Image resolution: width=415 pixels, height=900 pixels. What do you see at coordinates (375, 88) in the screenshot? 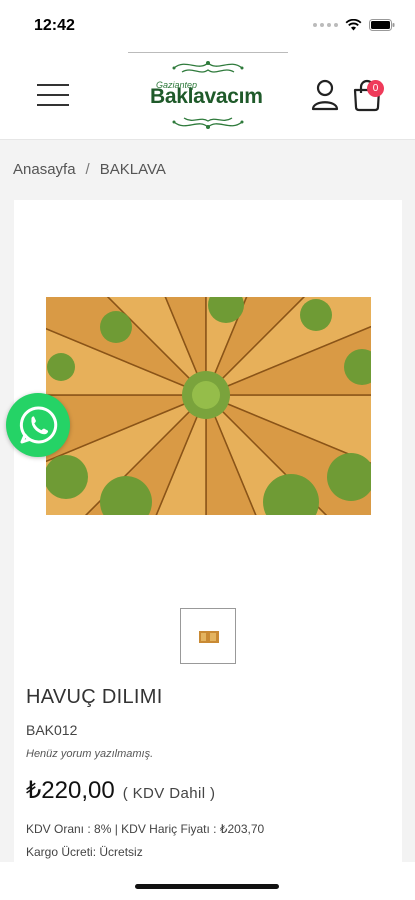
I see `cart-count-badge: 0` at bounding box center [375, 88].